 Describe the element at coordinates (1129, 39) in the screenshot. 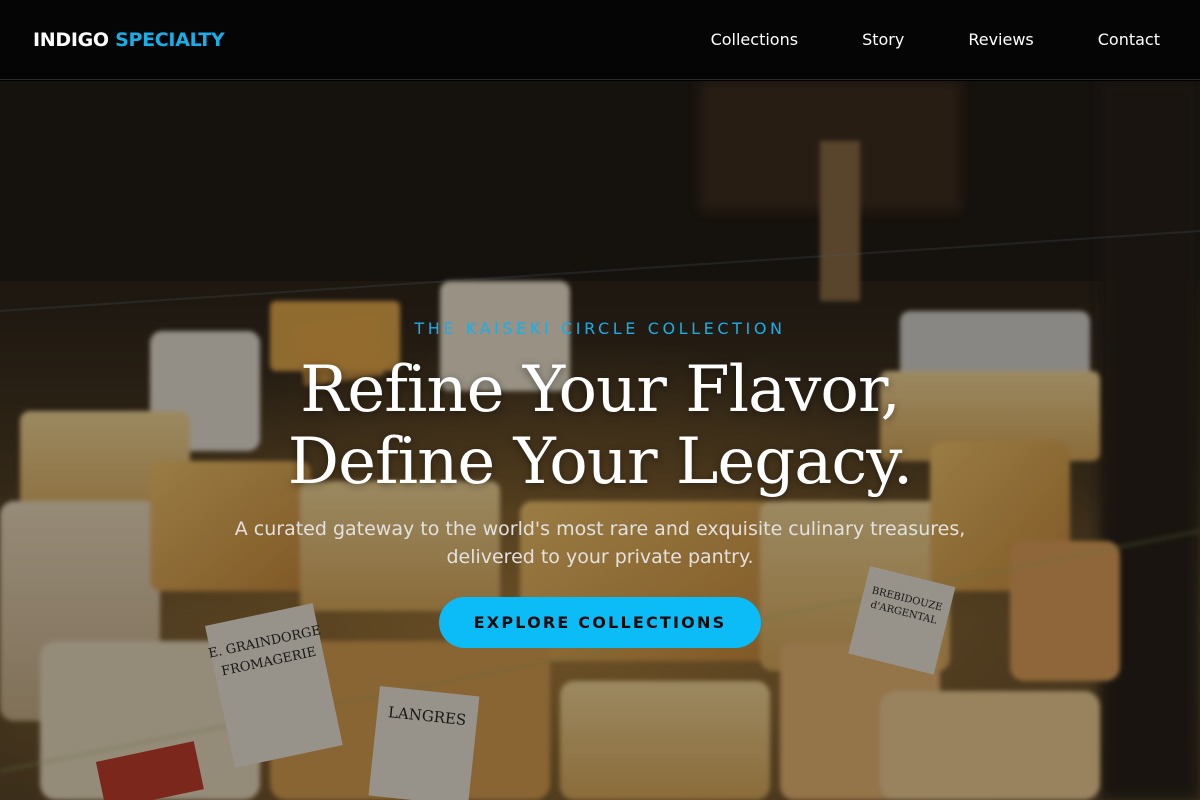

I see `nav-link-contact: Contact` at that location.